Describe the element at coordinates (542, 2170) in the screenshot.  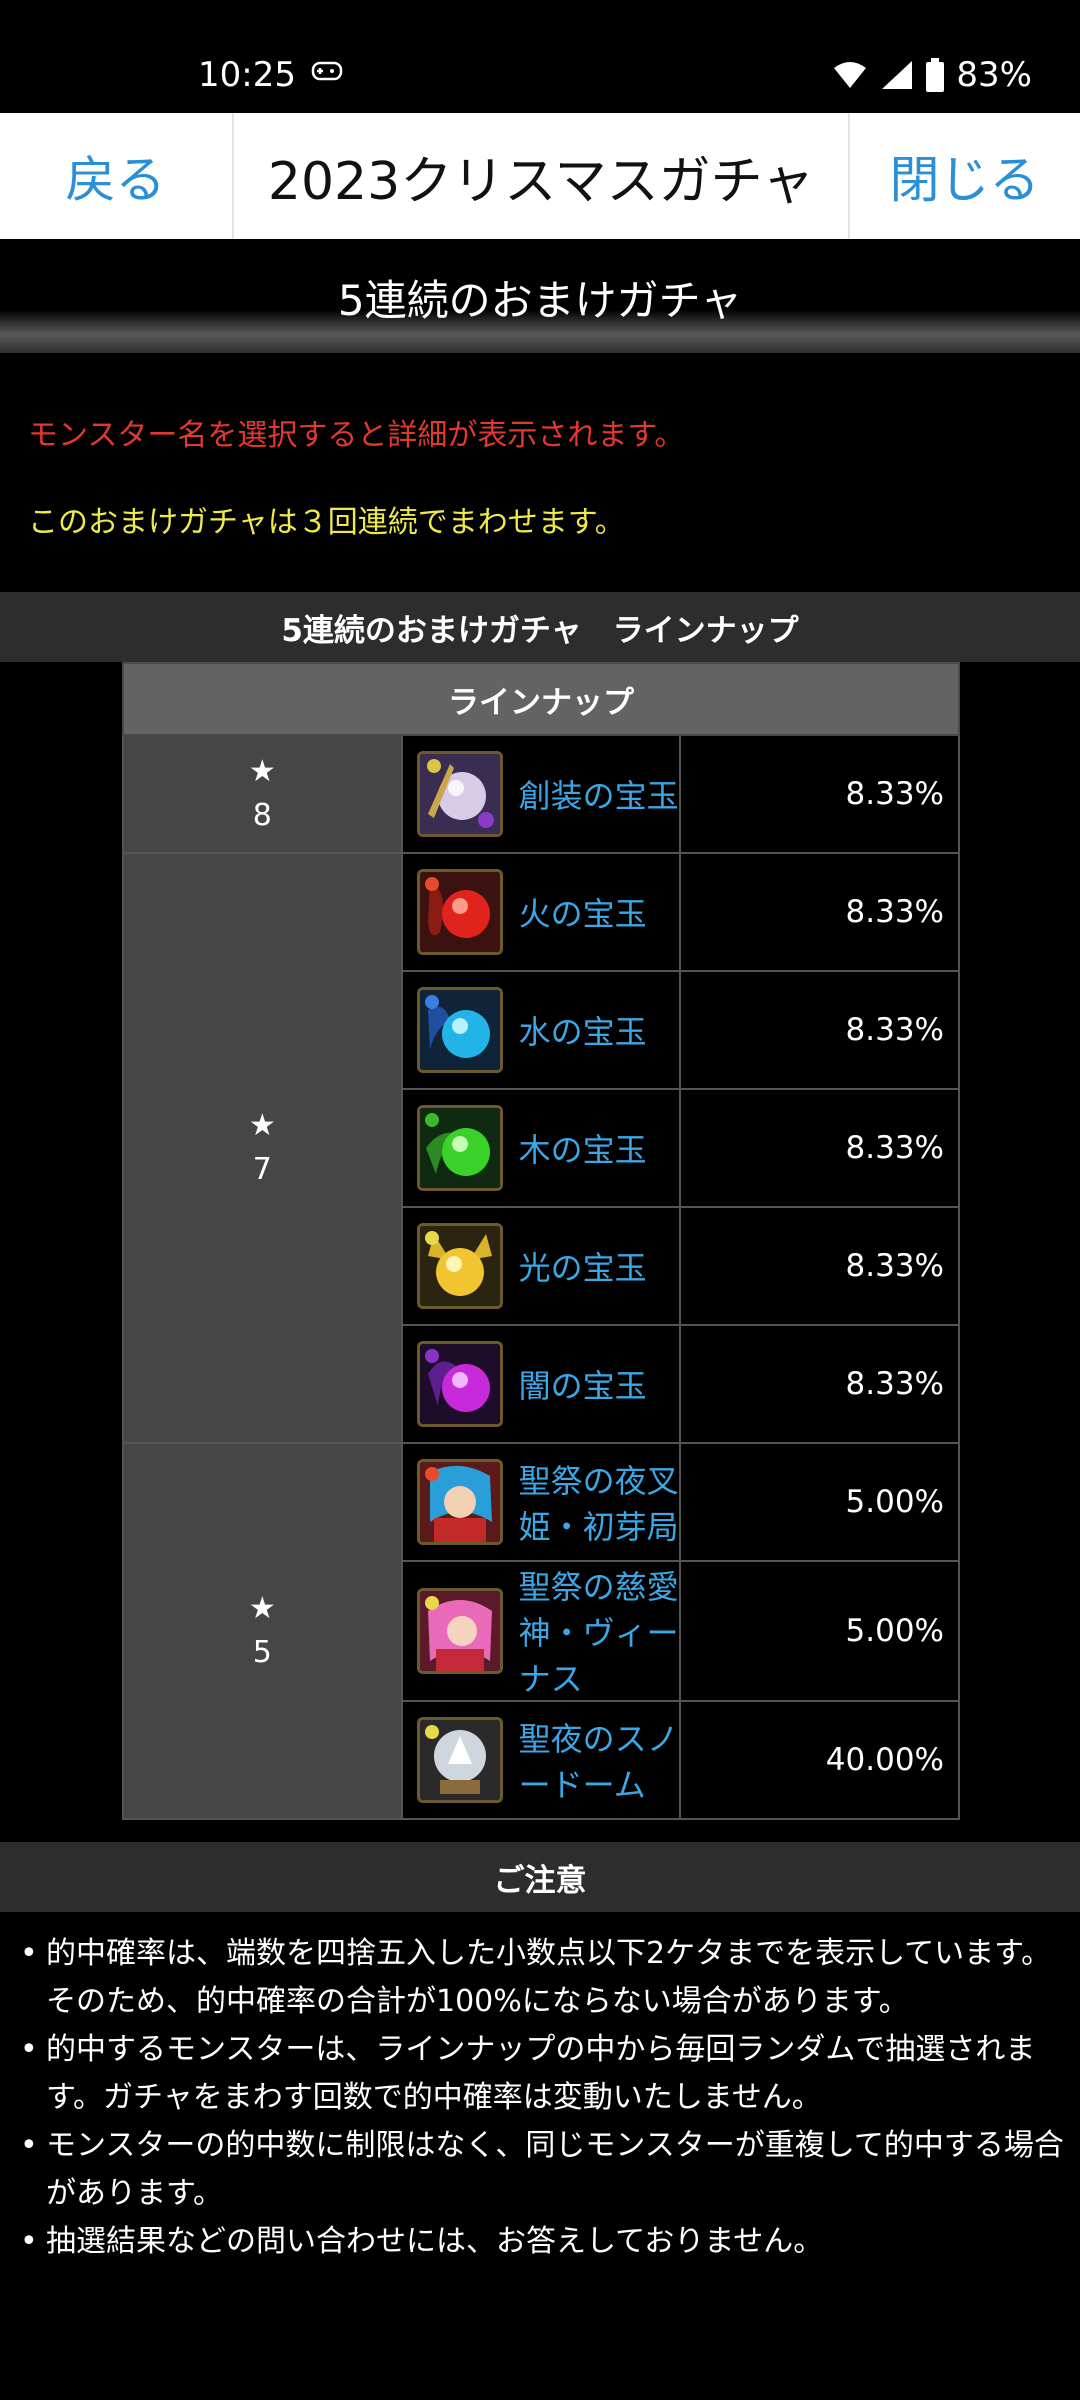
I see `list-item: モンスターの的中数に制限はなく、同じモンスターが重複して的中する場合があります。` at that location.